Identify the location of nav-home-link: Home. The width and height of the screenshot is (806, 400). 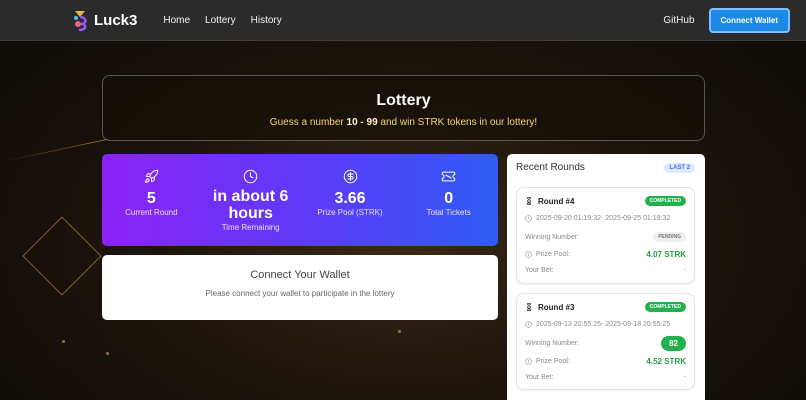
(176, 20).